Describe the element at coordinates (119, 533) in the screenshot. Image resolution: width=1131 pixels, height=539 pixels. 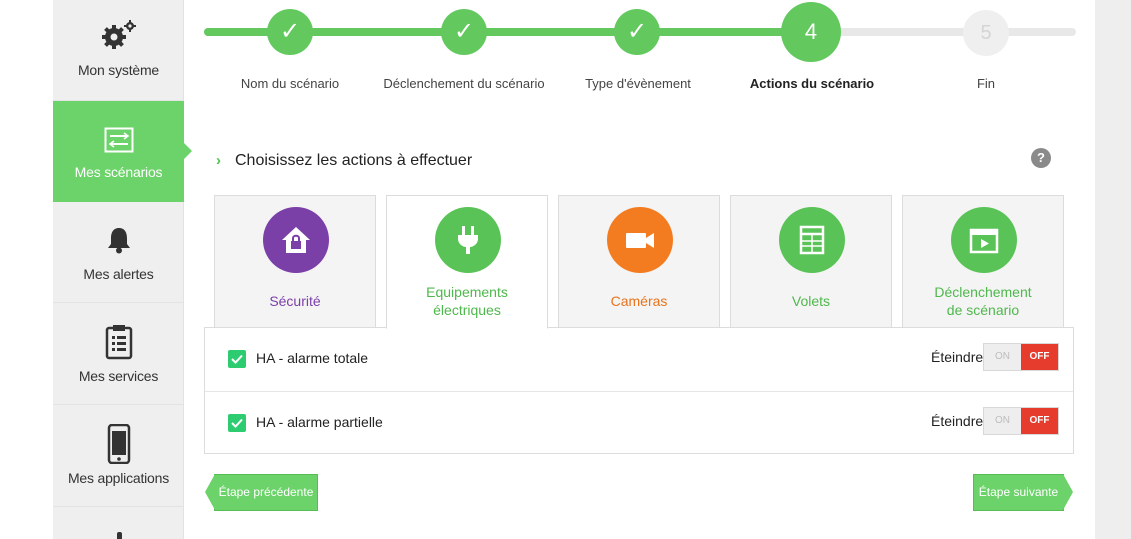
I see `partial-icon` at that location.